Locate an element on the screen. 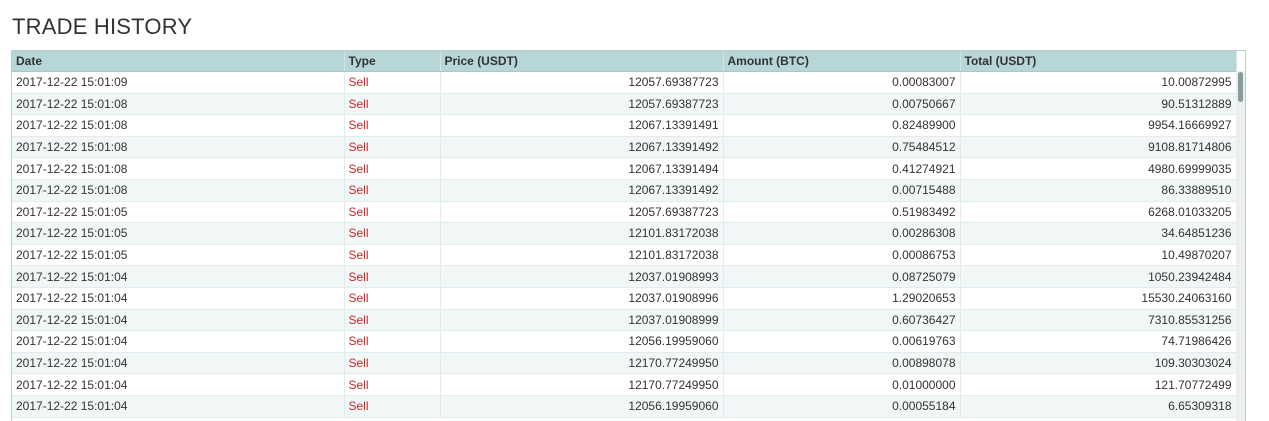 The image size is (1269, 421). cell-price: 12037.01908993 is located at coordinates (582, 276).